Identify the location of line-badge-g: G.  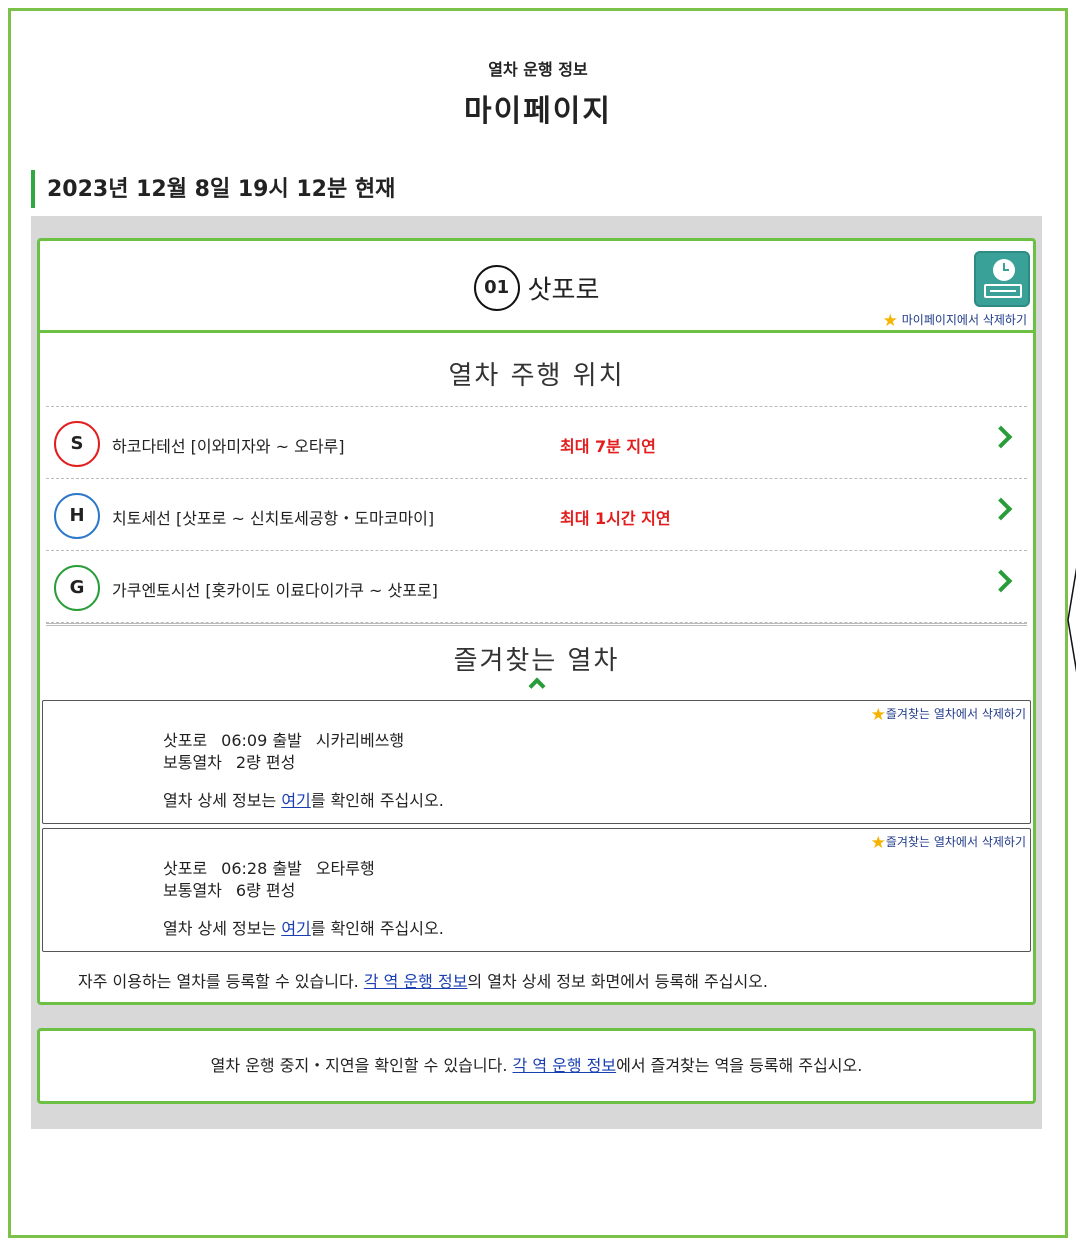
(77, 588).